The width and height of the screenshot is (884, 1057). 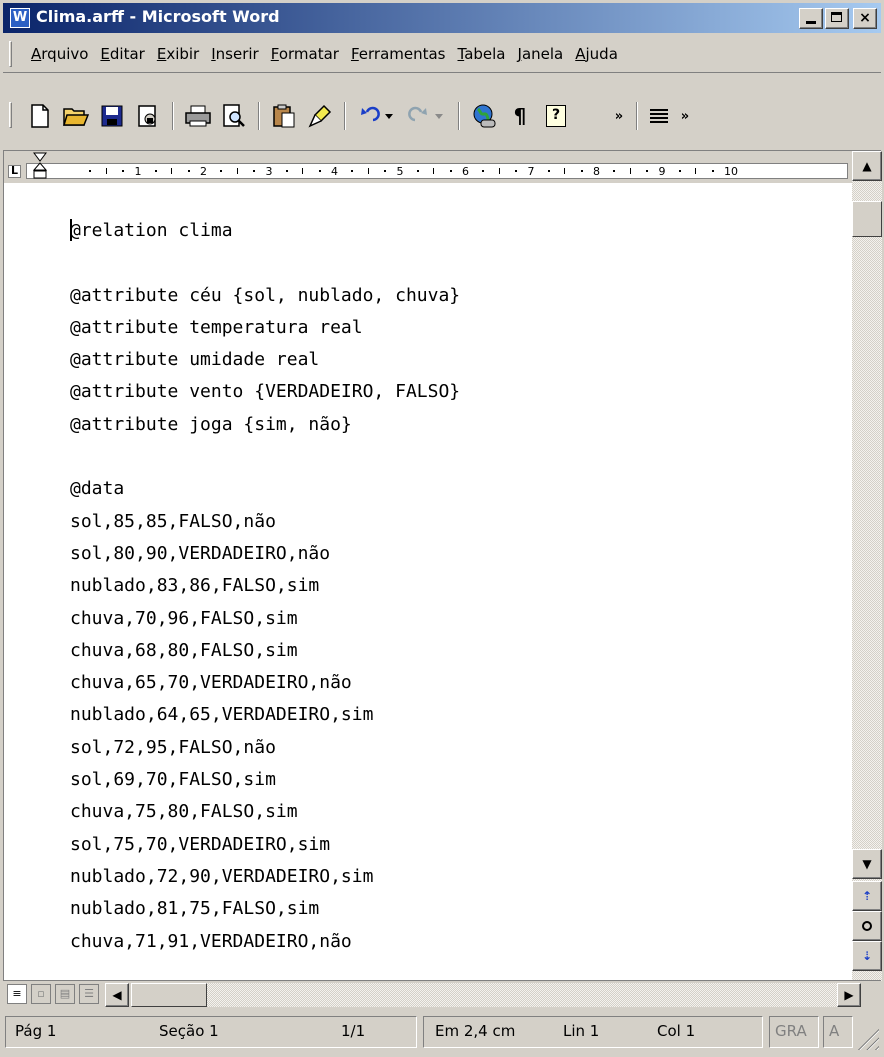 What do you see at coordinates (685, 116) in the screenshot?
I see `formatting-options-button: »` at bounding box center [685, 116].